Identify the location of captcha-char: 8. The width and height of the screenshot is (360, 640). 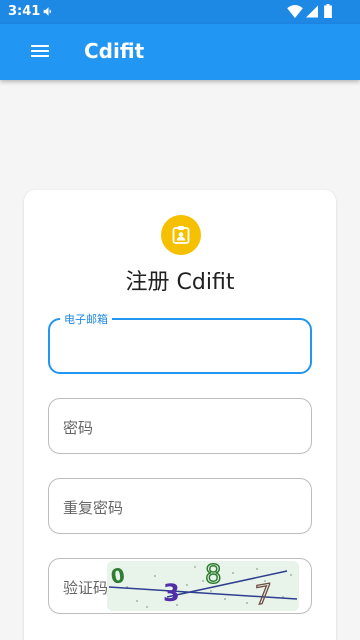
(213, 575).